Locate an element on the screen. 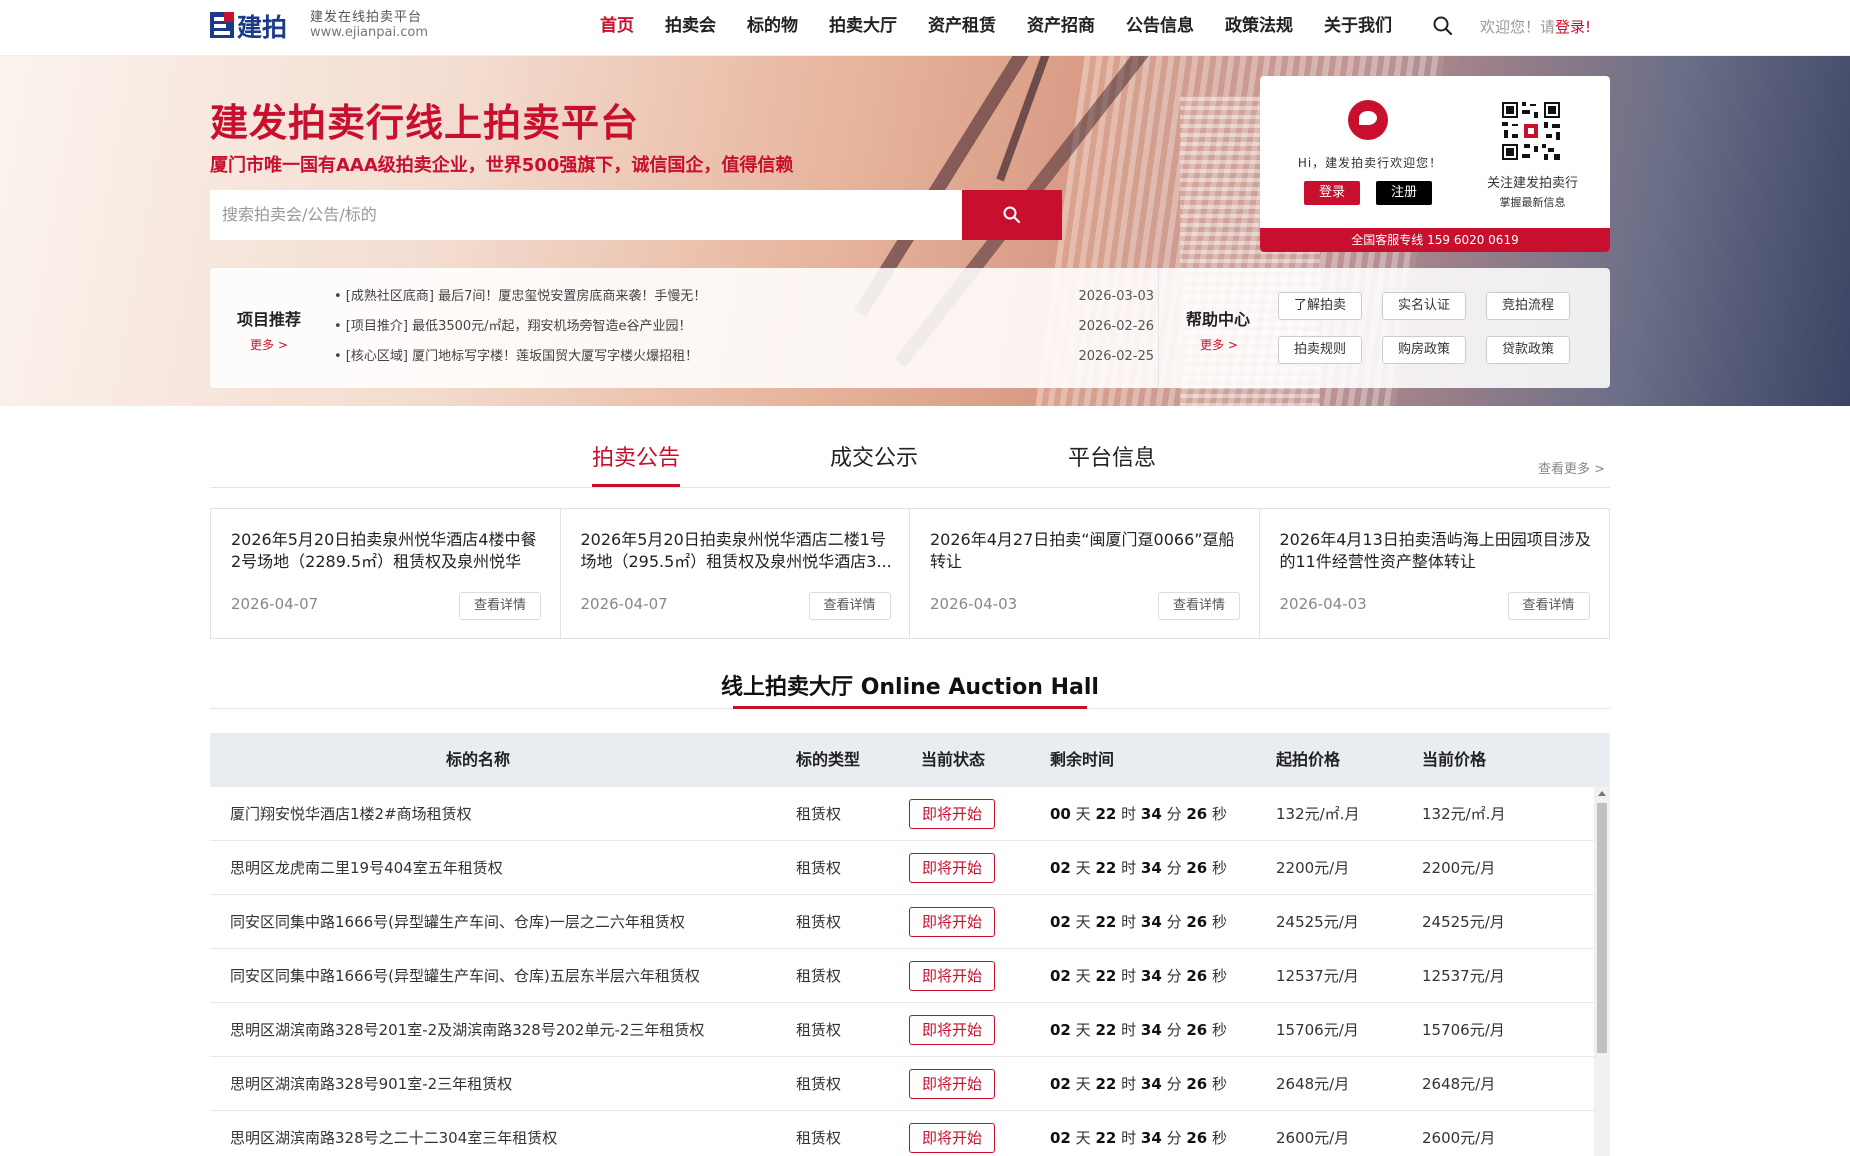  lot-name: 思明区湖滨南路328号901室-2三年租赁权 is located at coordinates (371, 1084).